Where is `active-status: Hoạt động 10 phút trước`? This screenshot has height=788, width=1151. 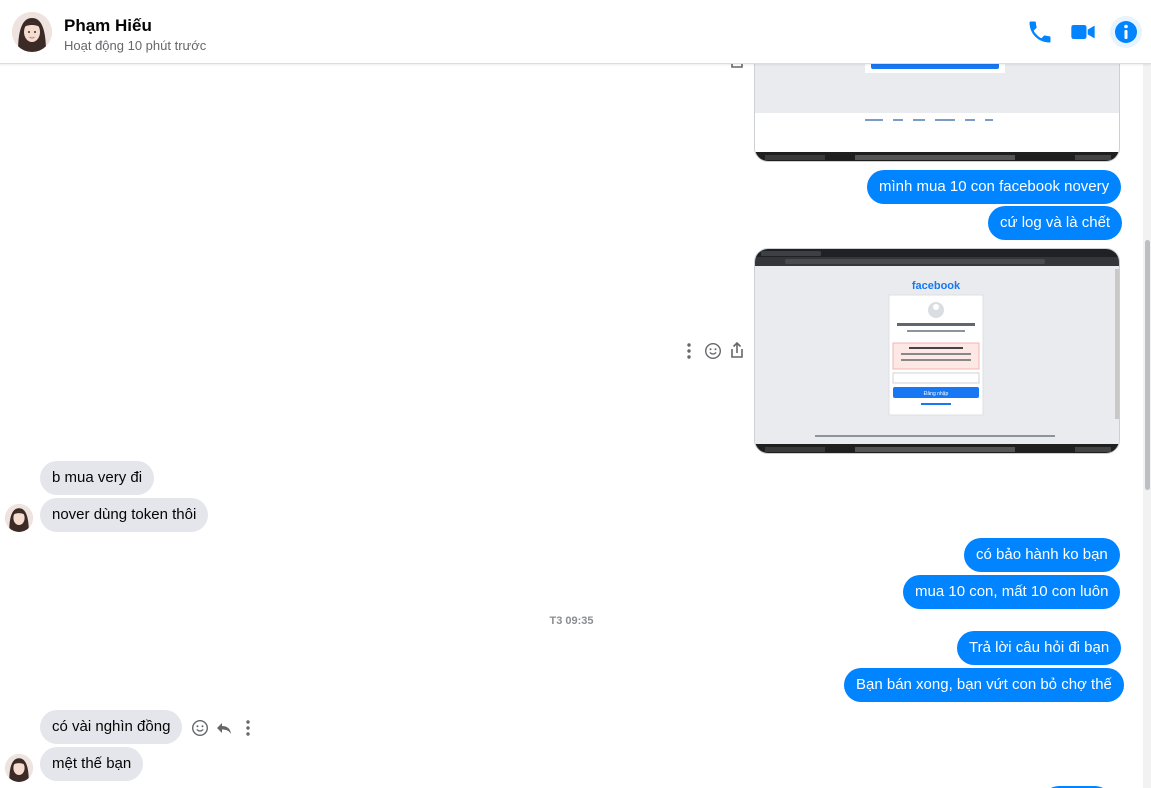 active-status: Hoạt động 10 phút trước is located at coordinates (135, 45).